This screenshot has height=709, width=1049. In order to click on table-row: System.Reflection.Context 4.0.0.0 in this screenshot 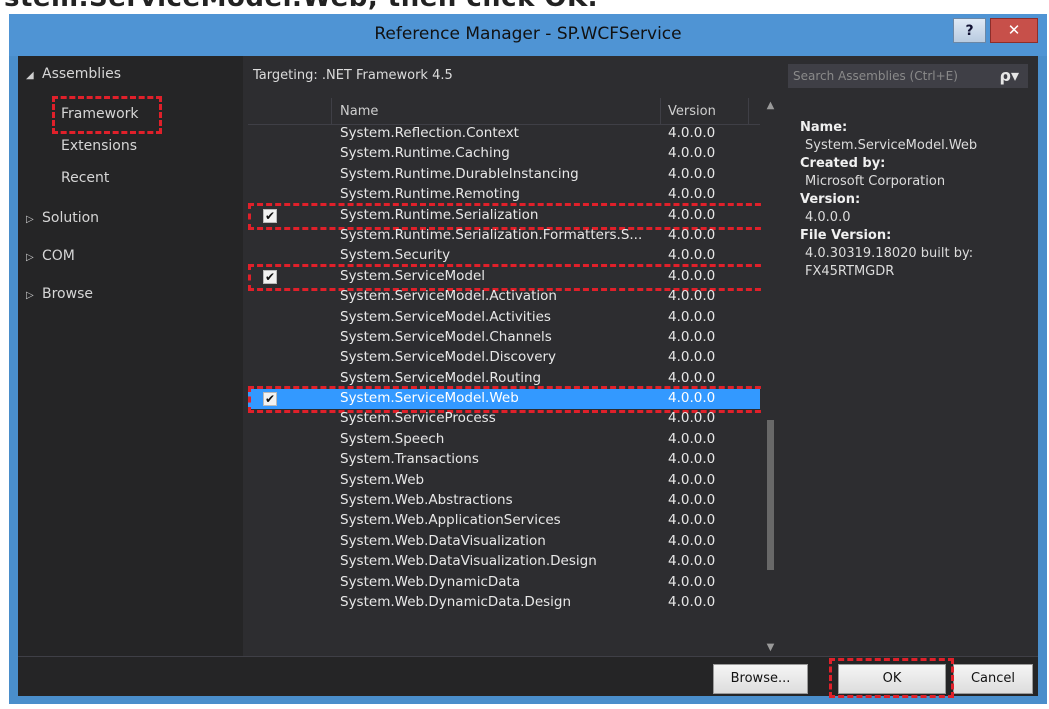, I will do `click(504, 134)`.